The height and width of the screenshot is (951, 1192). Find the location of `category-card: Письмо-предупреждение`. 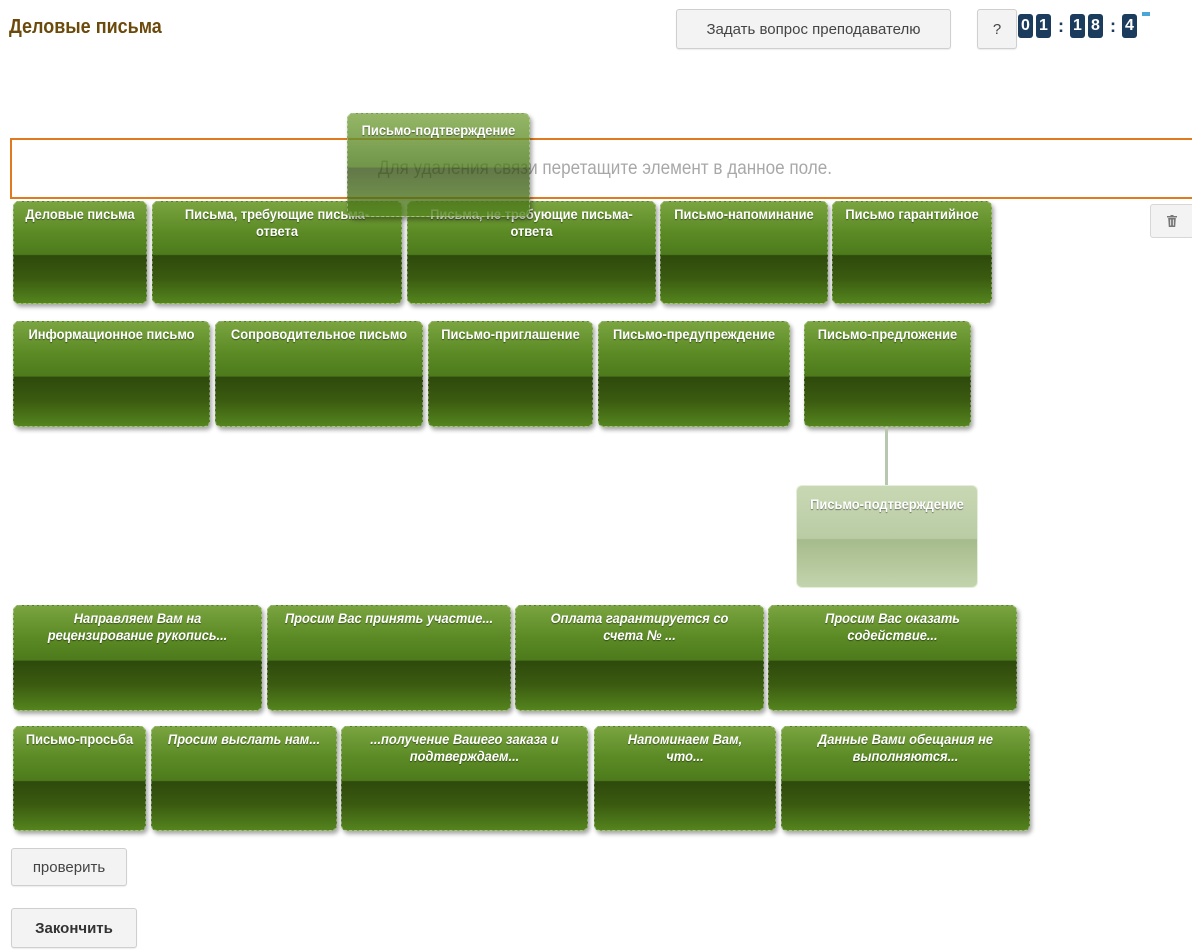

category-card: Письмо-предупреждение is located at coordinates (694, 374).